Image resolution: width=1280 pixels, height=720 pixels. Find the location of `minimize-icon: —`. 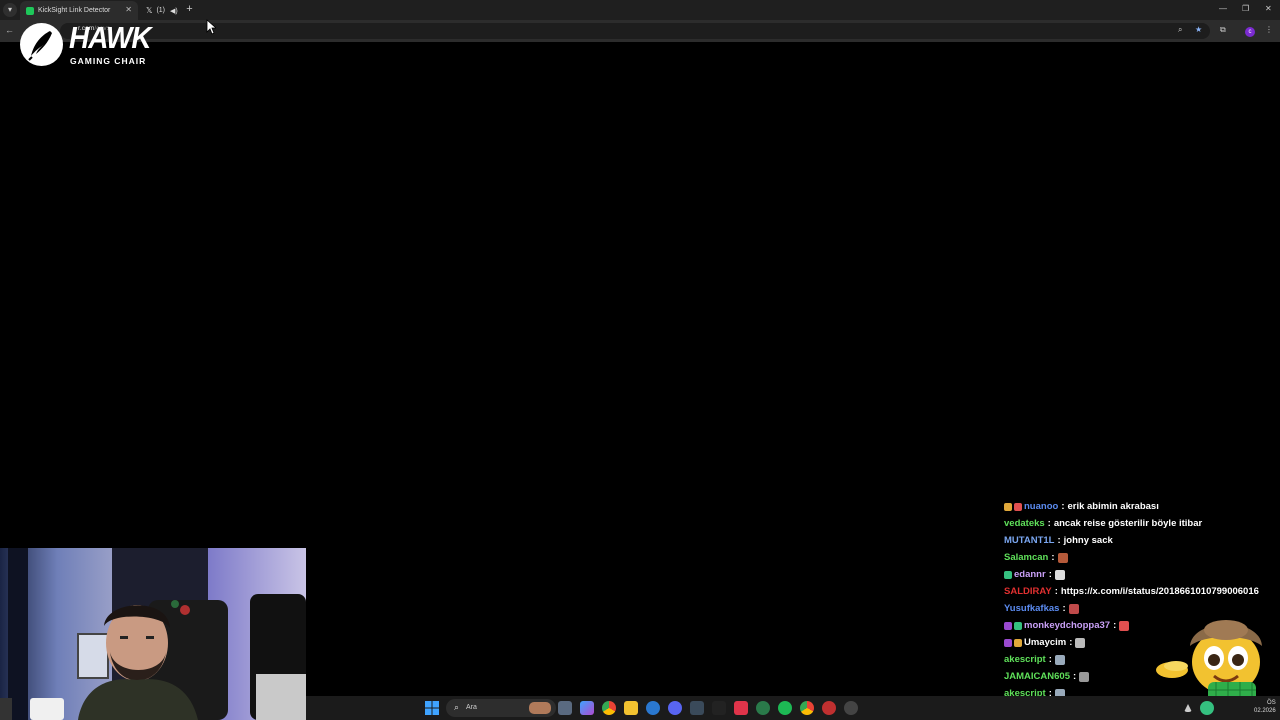

minimize-icon: — is located at coordinates (1223, 9).